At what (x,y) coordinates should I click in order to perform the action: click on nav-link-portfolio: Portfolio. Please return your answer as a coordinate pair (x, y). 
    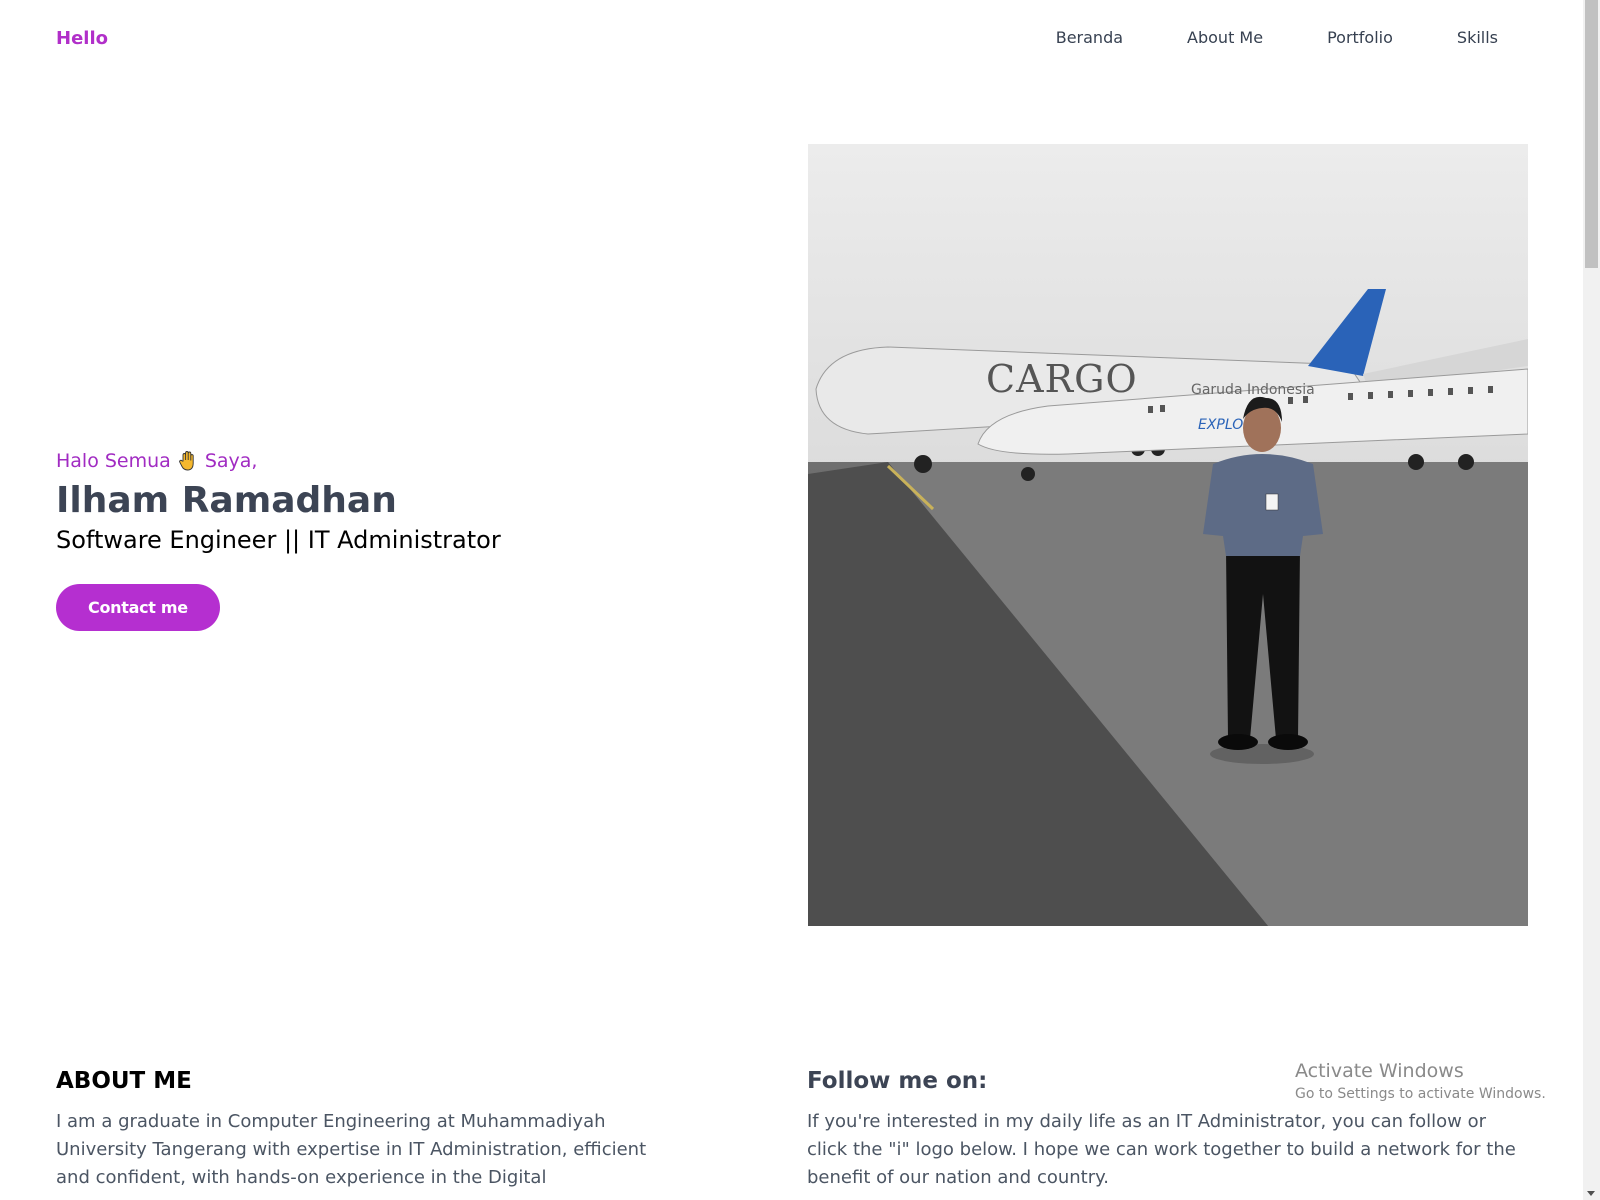
    Looking at the image, I should click on (1360, 37).